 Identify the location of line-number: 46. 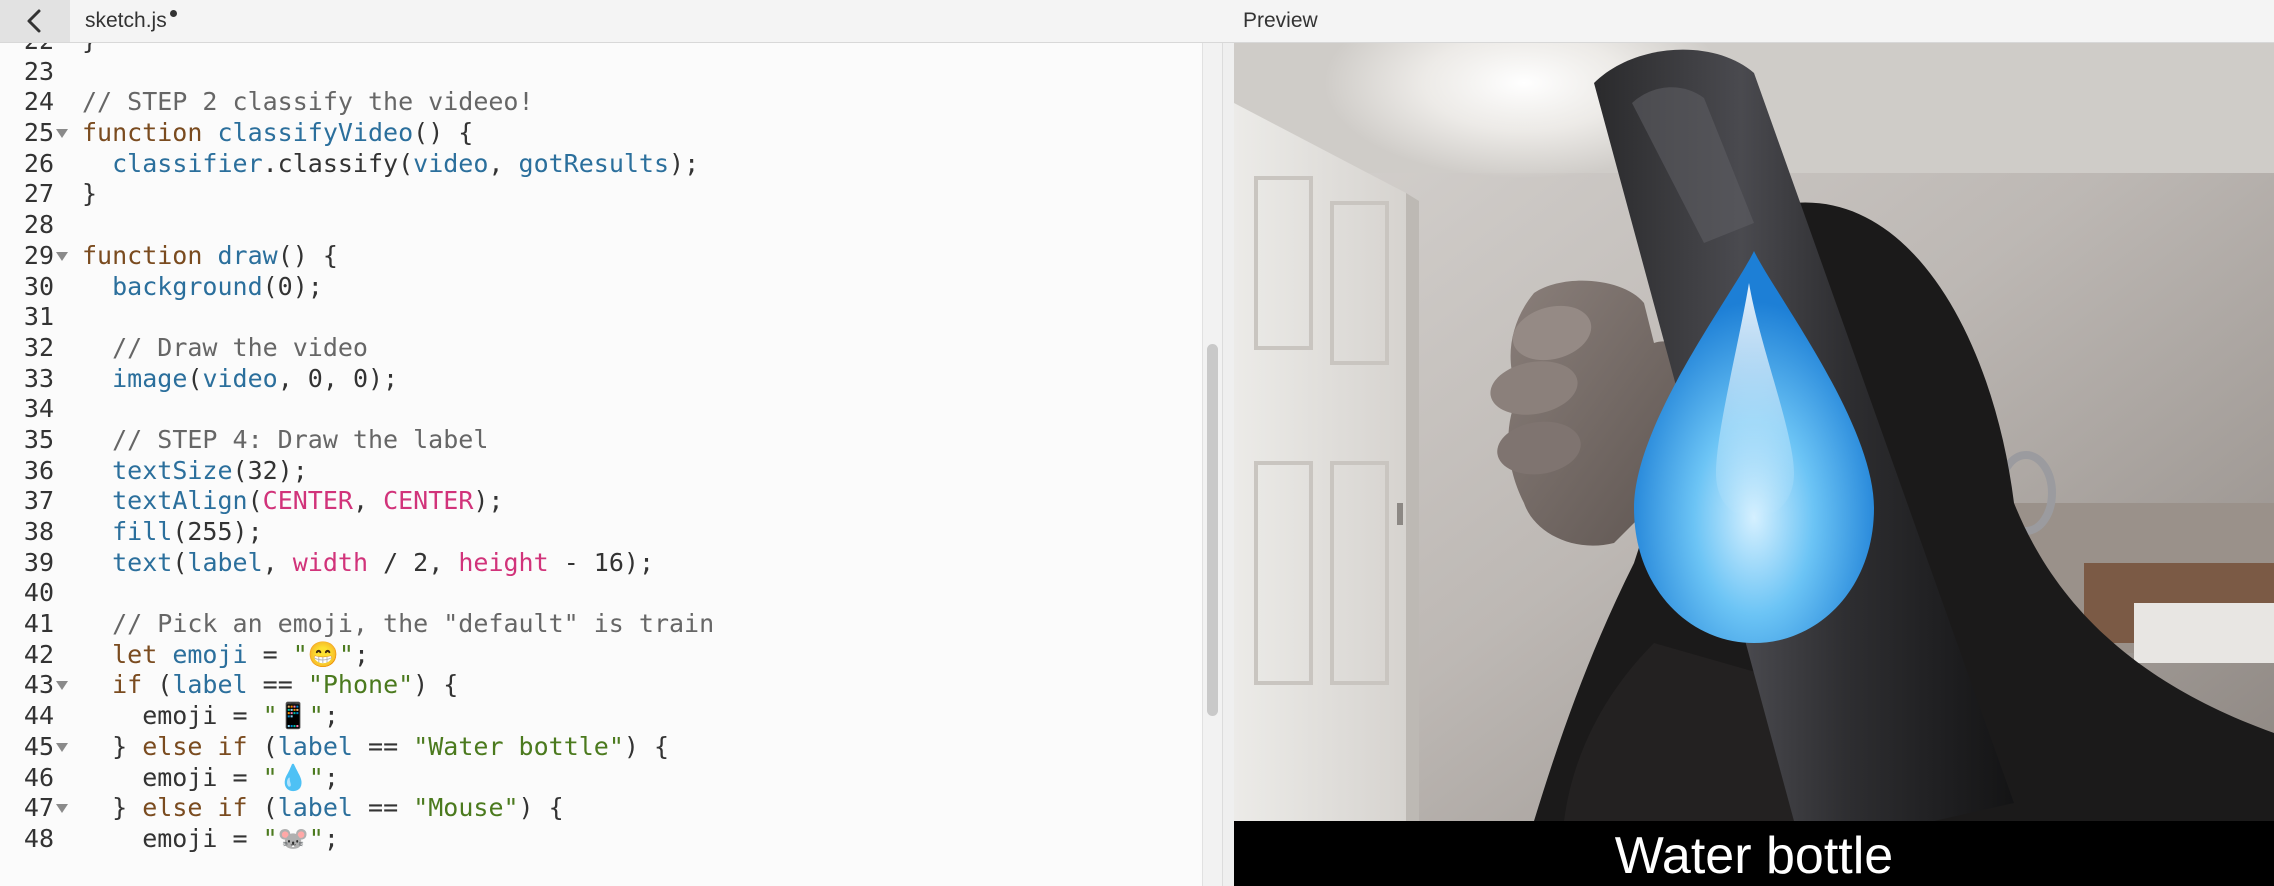
(38, 777).